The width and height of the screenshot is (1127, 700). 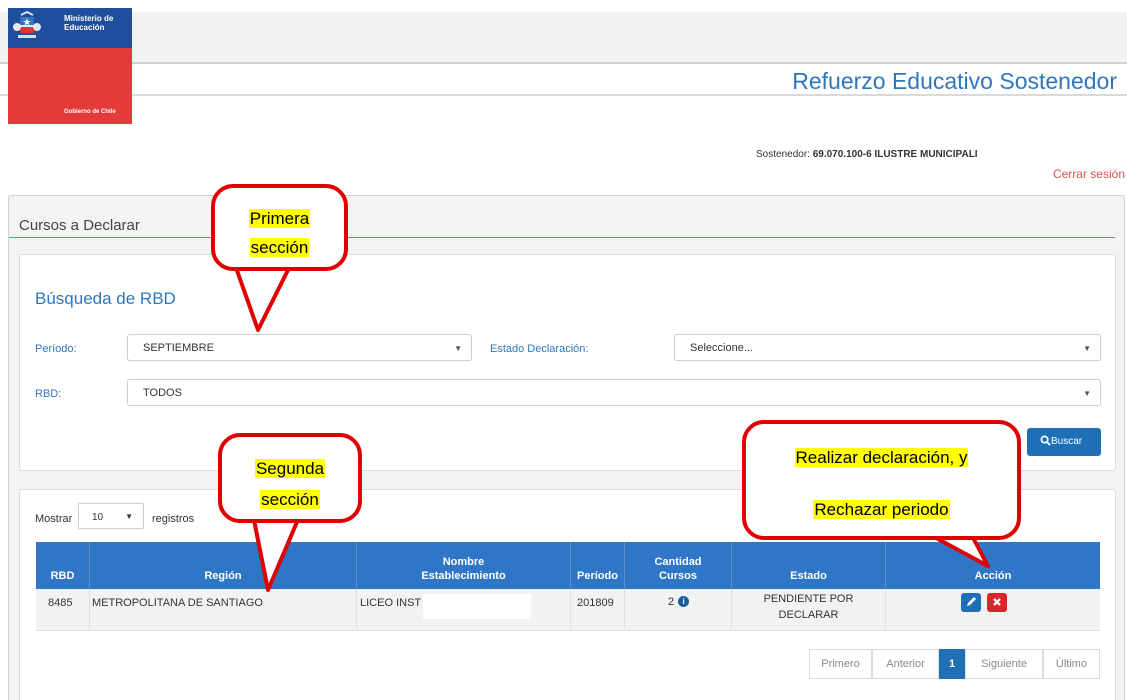 I want to click on col-header-periodo: Período, so click(x=598, y=565).